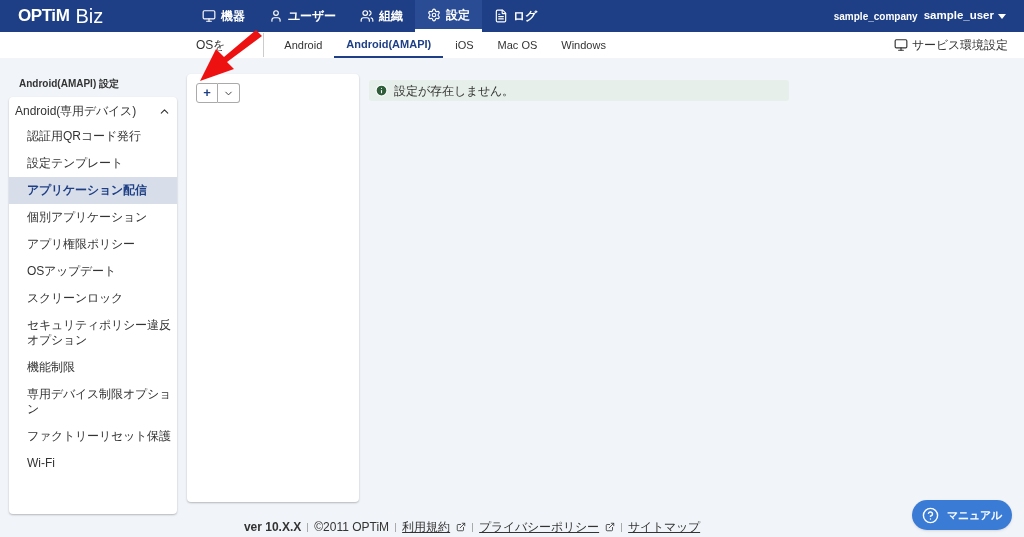 The height and width of the screenshot is (537, 1024). Describe the element at coordinates (93, 271) in the screenshot. I see `sidebar-item: OSアップデート` at that location.